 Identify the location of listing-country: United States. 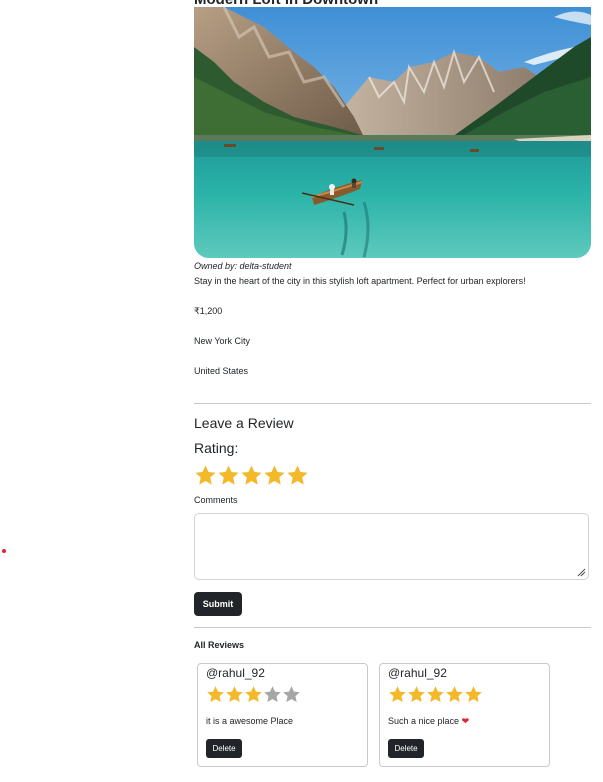
(221, 371).